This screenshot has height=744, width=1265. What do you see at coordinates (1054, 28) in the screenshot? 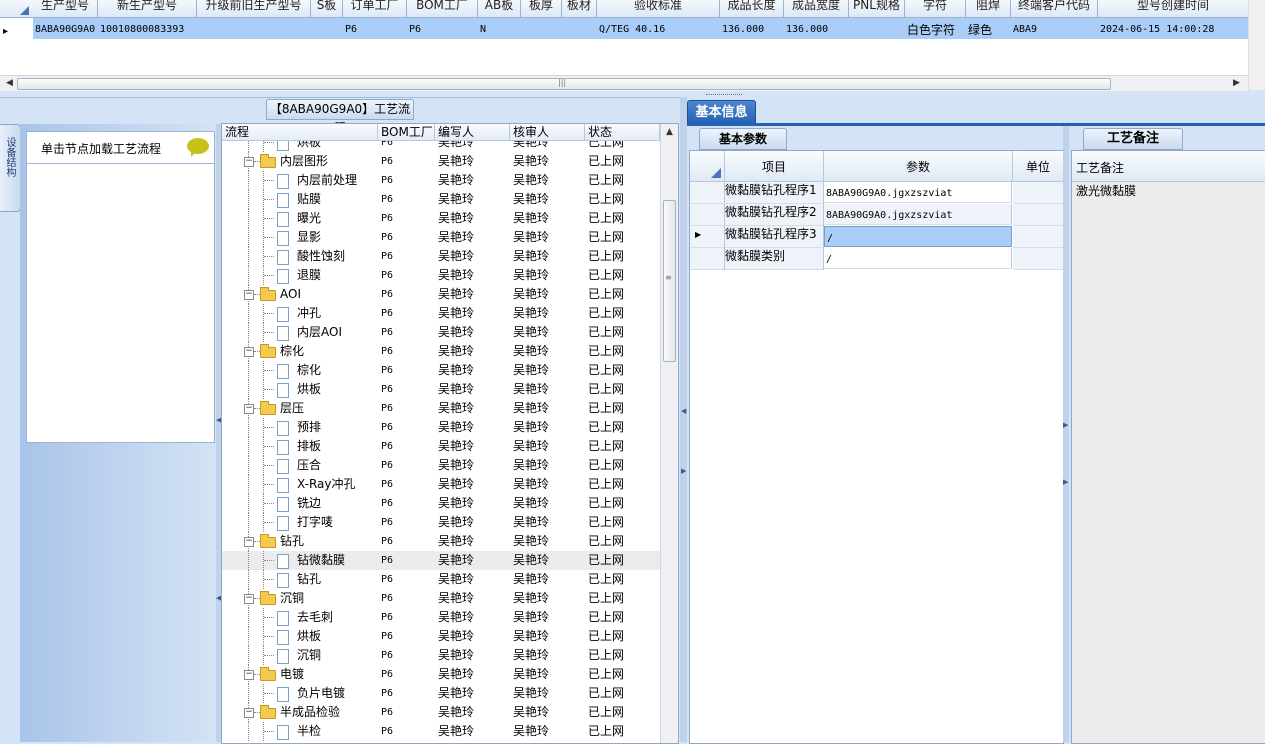
I see `row-cell-15: ABA9` at bounding box center [1054, 28].